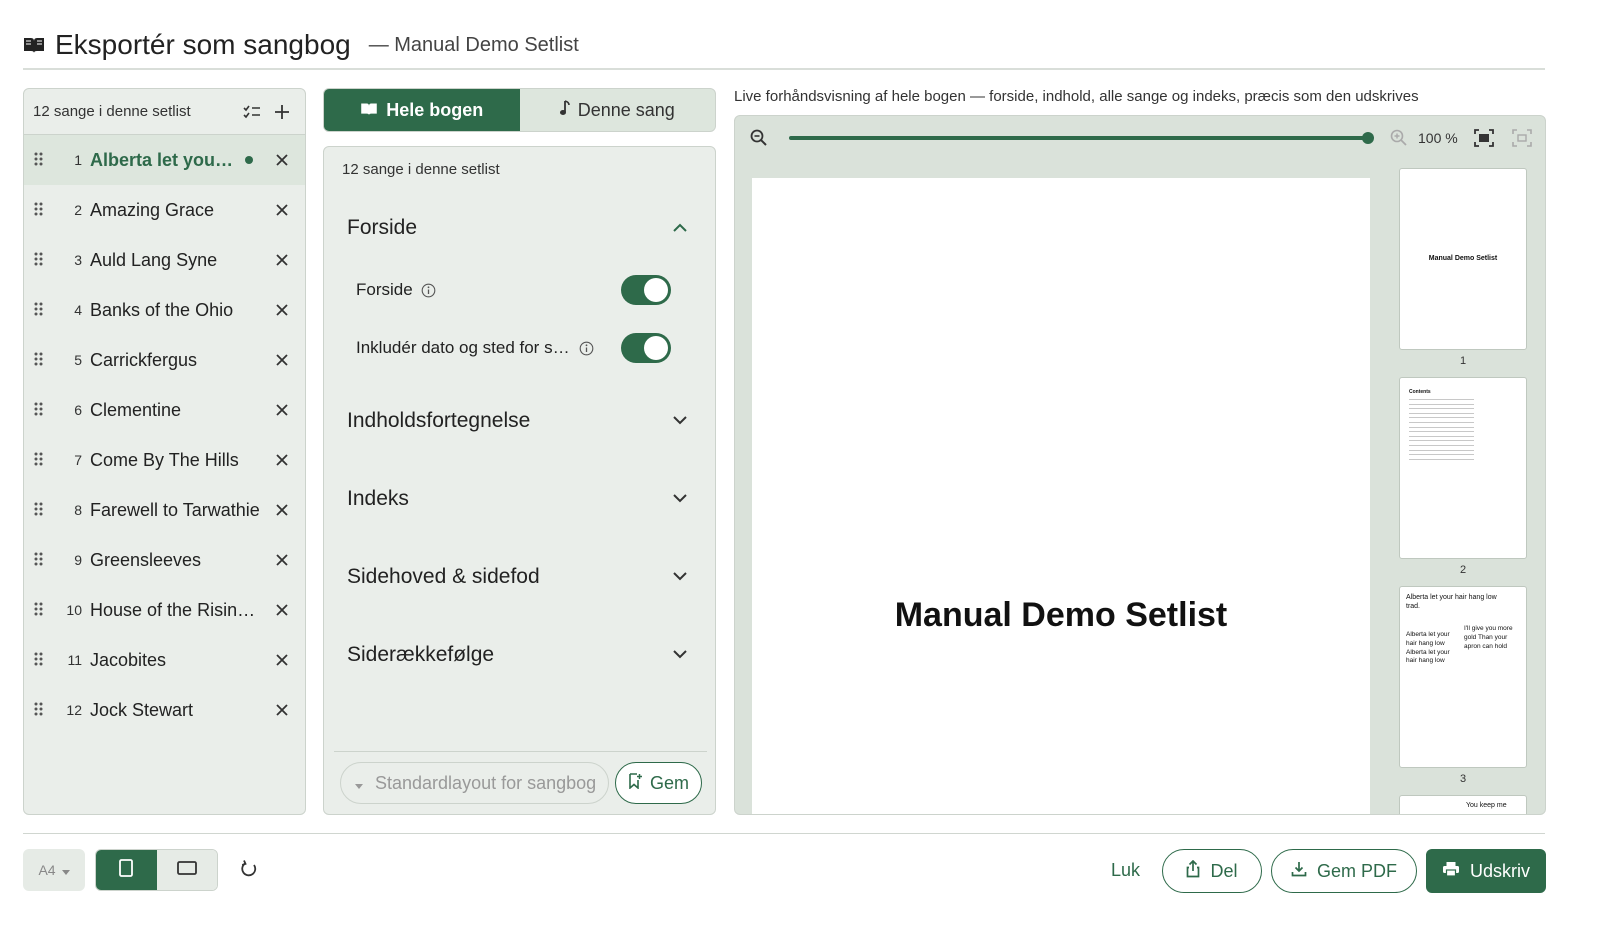 This screenshot has height=935, width=1600. What do you see at coordinates (519, 577) in the screenshot?
I see `section-header-footer: Sidehoved & sidefod` at bounding box center [519, 577].